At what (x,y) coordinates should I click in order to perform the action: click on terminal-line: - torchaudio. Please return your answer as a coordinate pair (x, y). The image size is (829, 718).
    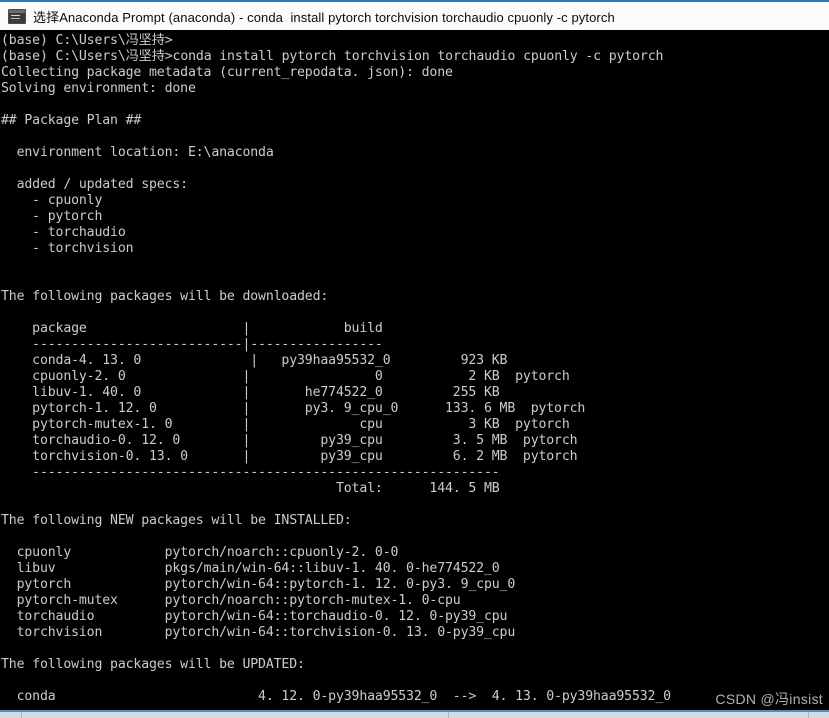
    Looking at the image, I should click on (63, 232).